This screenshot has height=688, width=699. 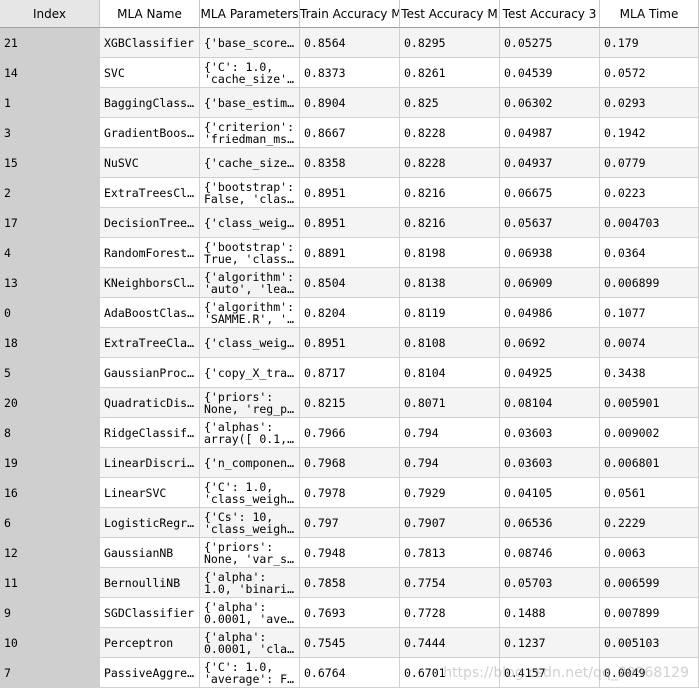 I want to click on test-accuracy-cell: 0.794, so click(x=450, y=433).